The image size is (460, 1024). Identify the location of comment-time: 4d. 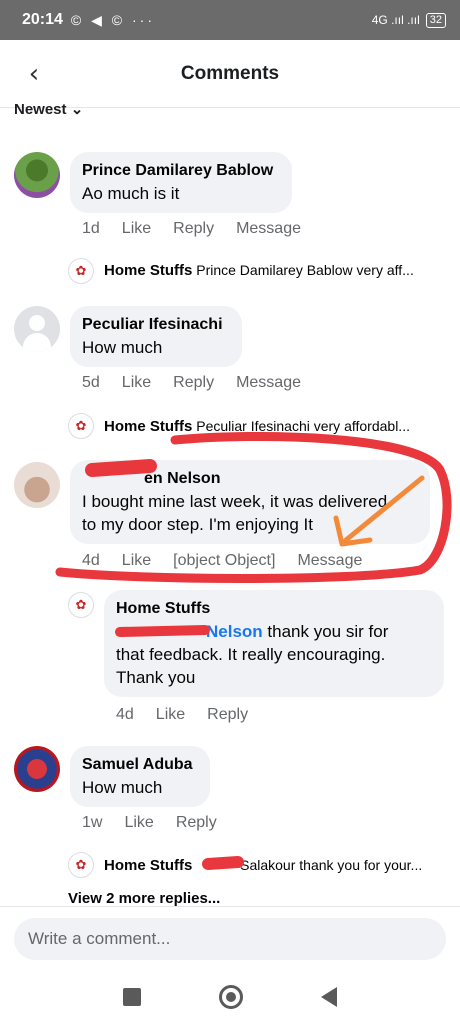
(91, 560).